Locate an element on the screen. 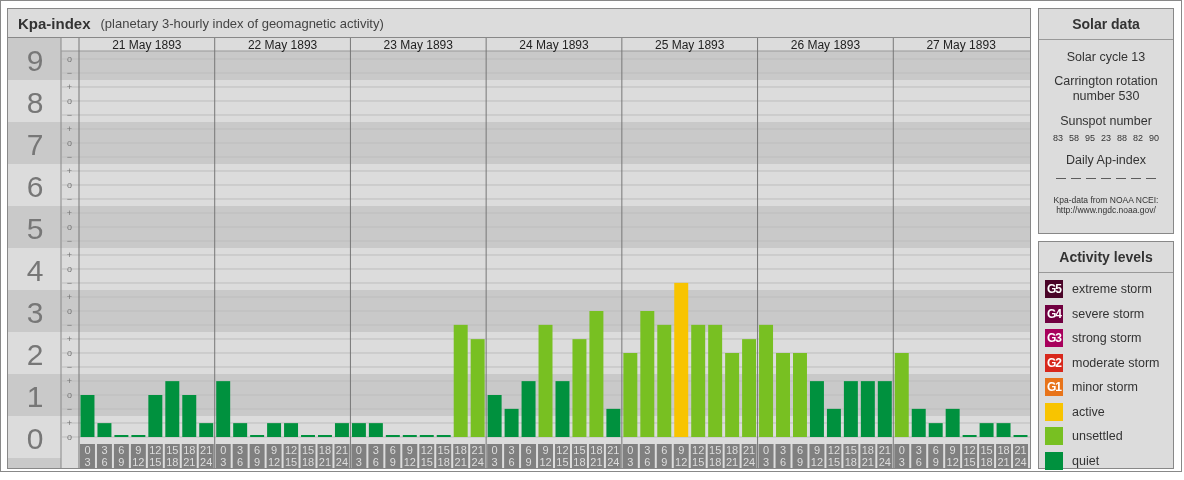  carrington-rotation-text: Carrington rotation number 530 is located at coordinates (1106, 89).